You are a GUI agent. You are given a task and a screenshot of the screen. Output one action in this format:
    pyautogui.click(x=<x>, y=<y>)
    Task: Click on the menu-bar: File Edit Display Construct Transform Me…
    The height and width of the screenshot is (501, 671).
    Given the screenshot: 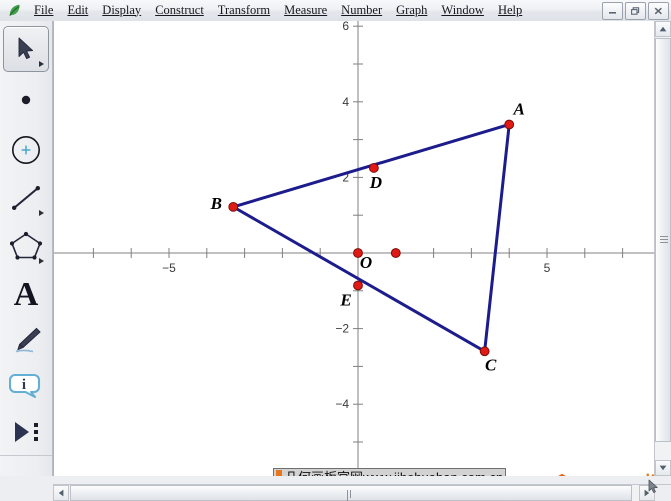 What is the action you would take?
    pyautogui.click(x=335, y=11)
    